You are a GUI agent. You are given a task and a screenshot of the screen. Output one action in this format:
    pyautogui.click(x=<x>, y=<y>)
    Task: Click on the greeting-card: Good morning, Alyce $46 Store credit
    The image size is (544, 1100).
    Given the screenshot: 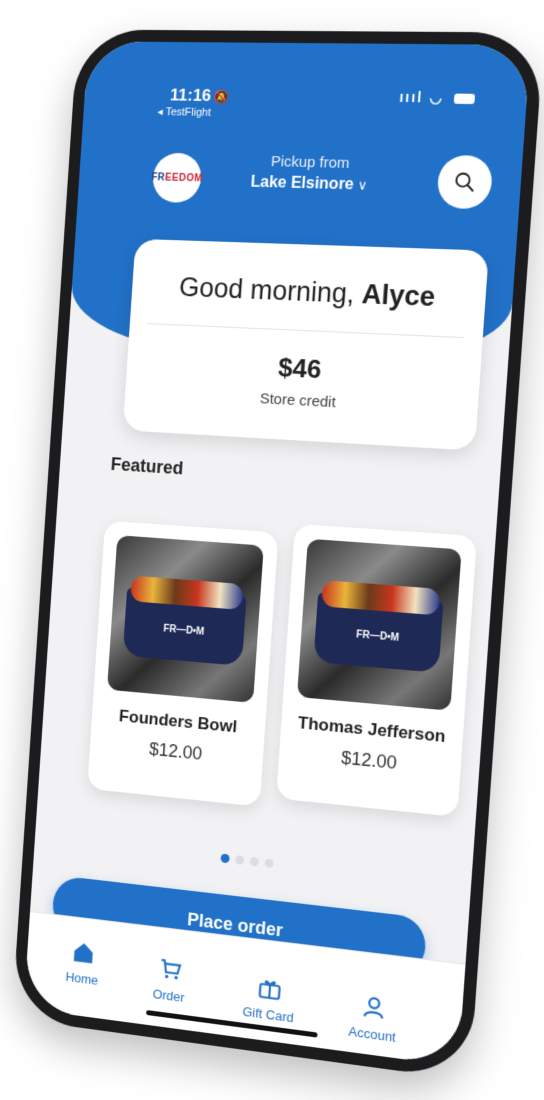 What is the action you would take?
    pyautogui.click(x=305, y=344)
    